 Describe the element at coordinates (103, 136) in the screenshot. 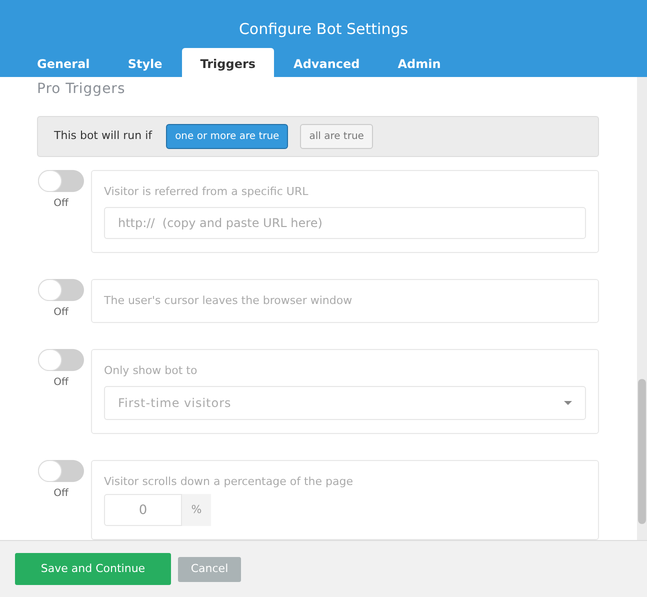

I see `run-condition-label: This bot will run if` at that location.